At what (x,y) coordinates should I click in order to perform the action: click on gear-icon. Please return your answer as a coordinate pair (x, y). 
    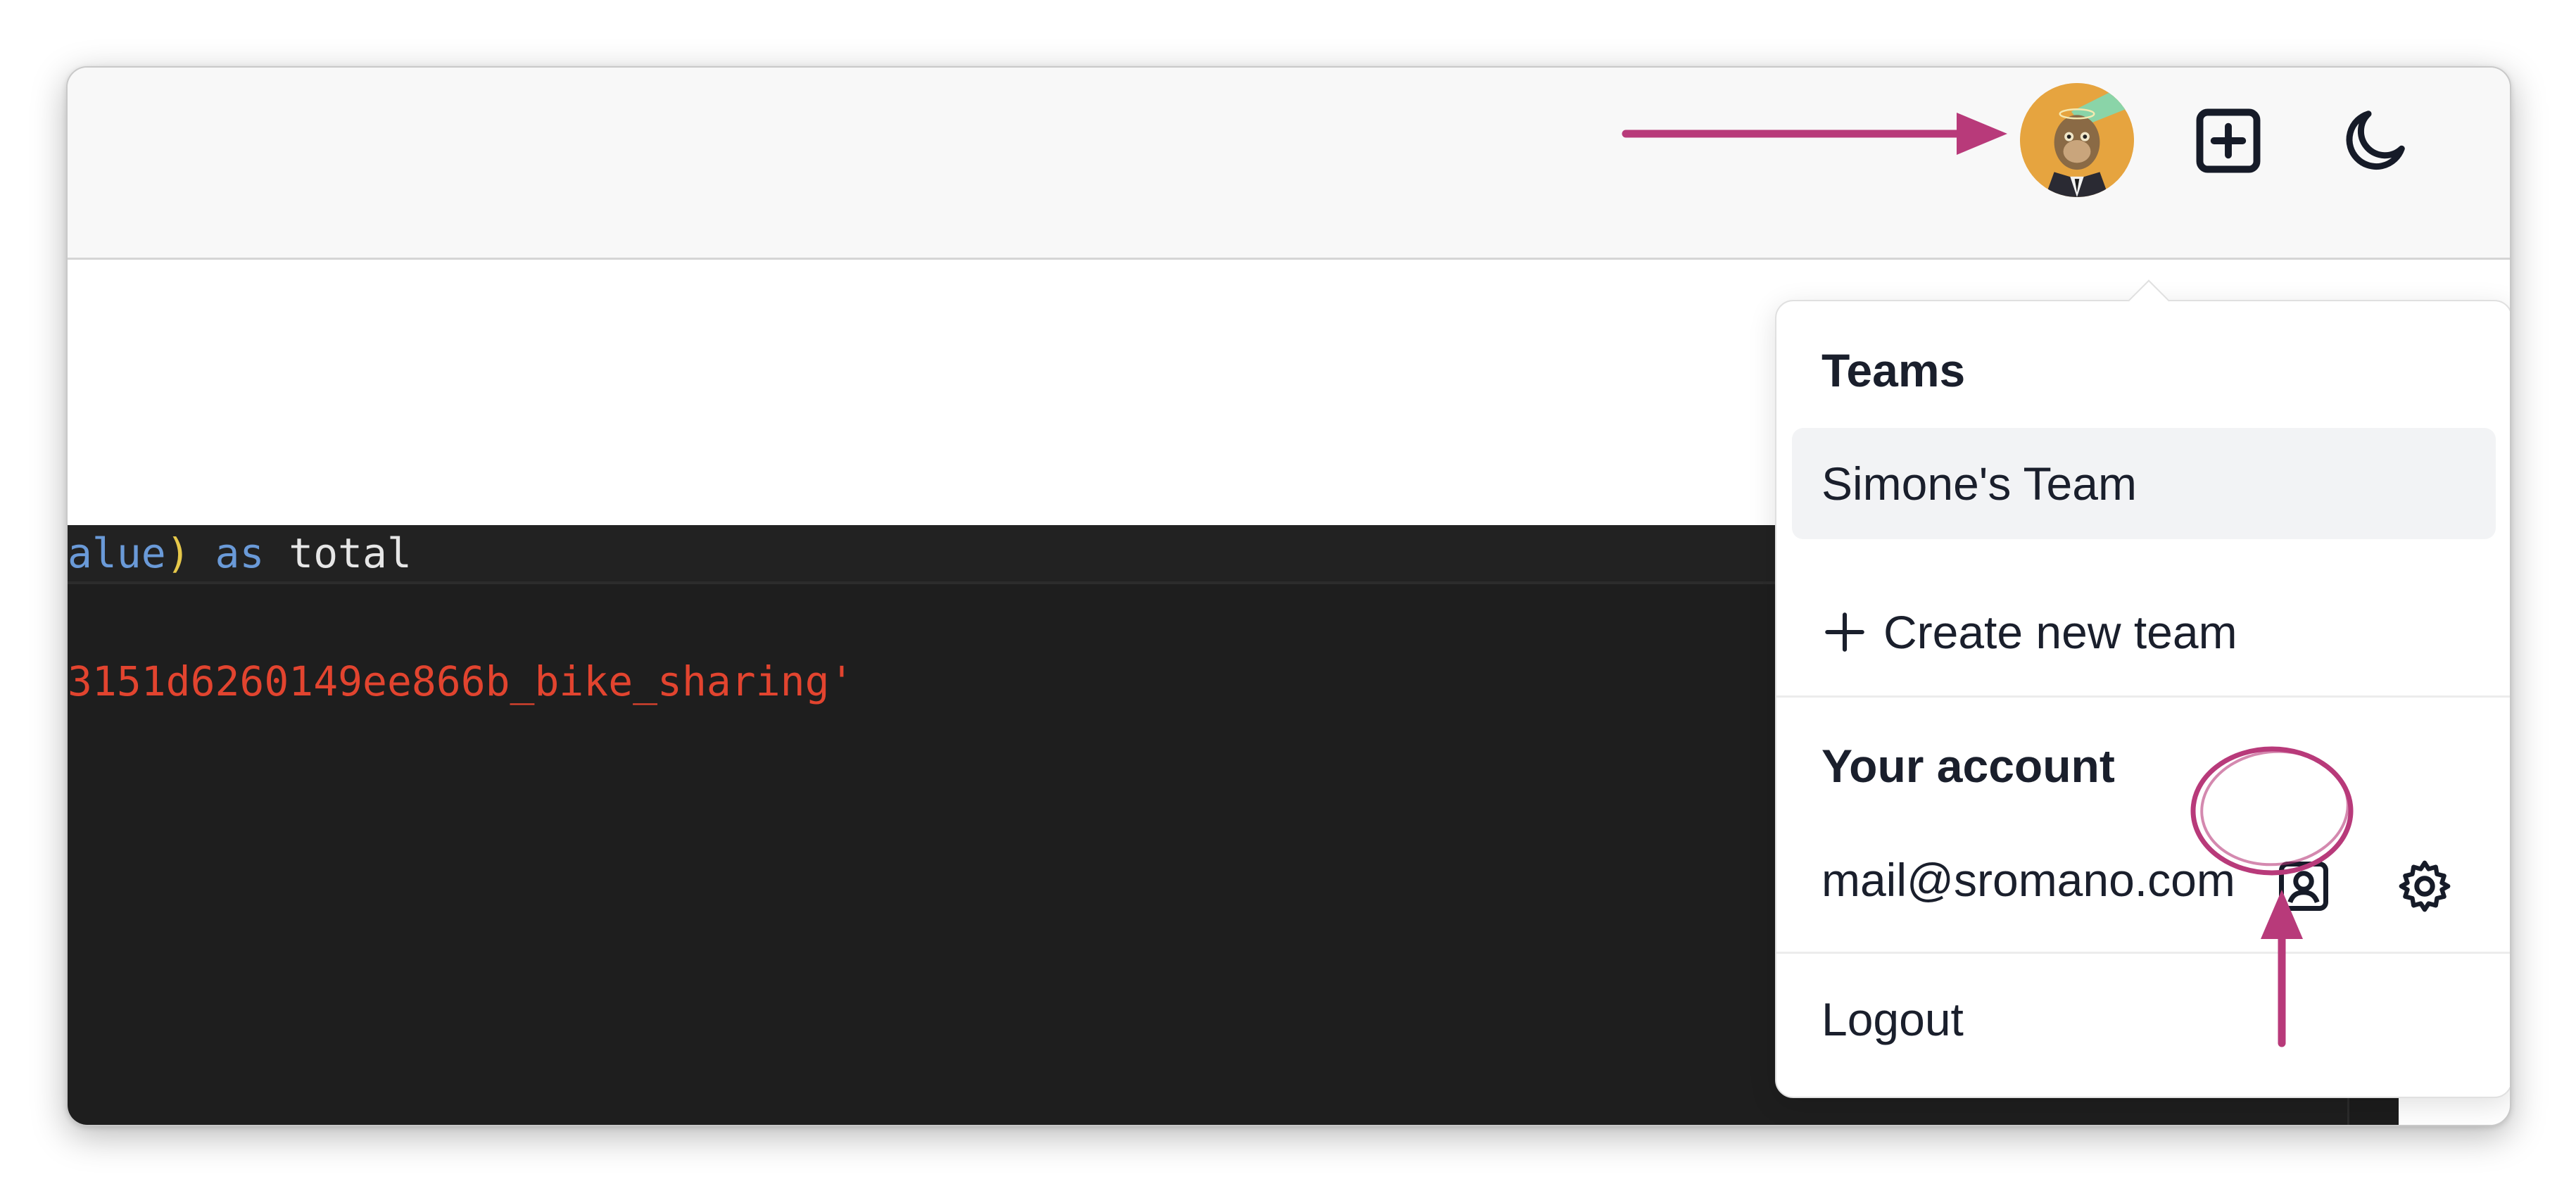
    Looking at the image, I should click on (2425, 886).